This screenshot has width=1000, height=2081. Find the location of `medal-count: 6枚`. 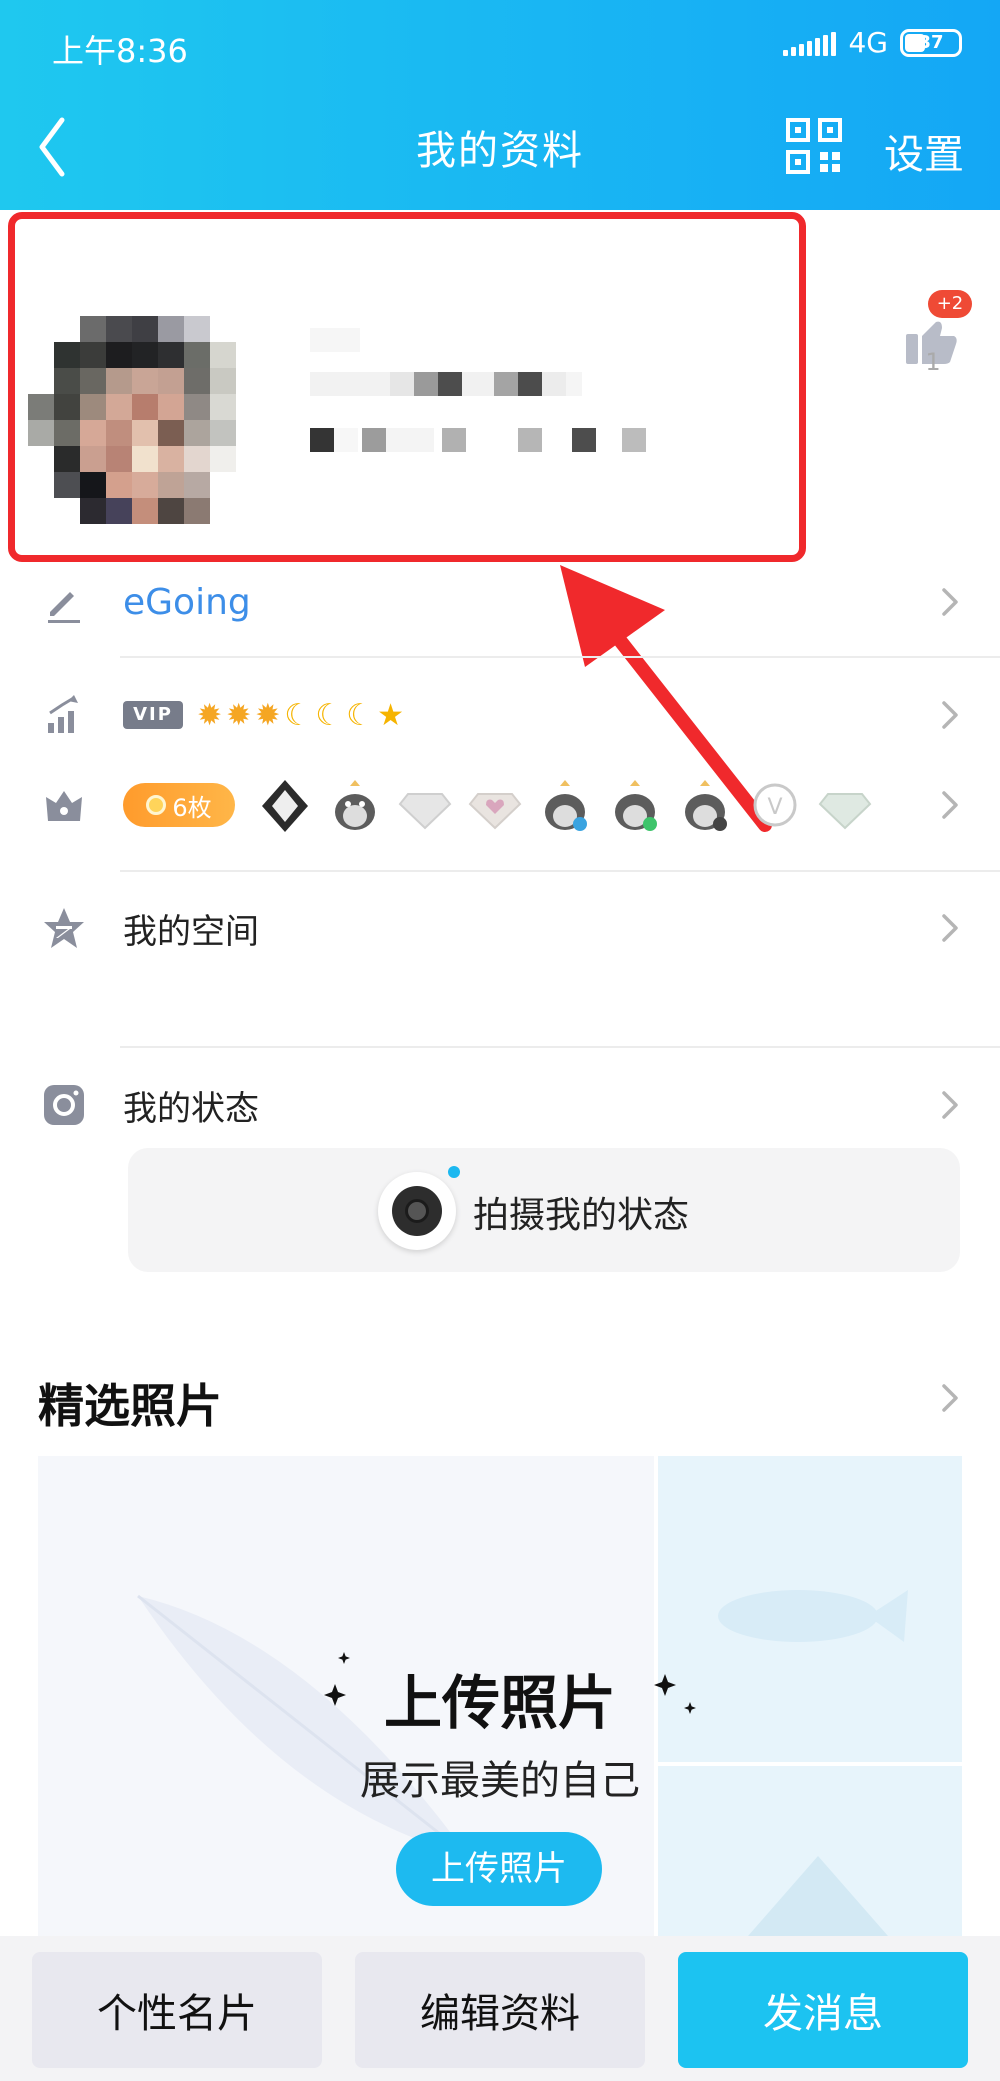

medal-count: 6枚 is located at coordinates (179, 805).